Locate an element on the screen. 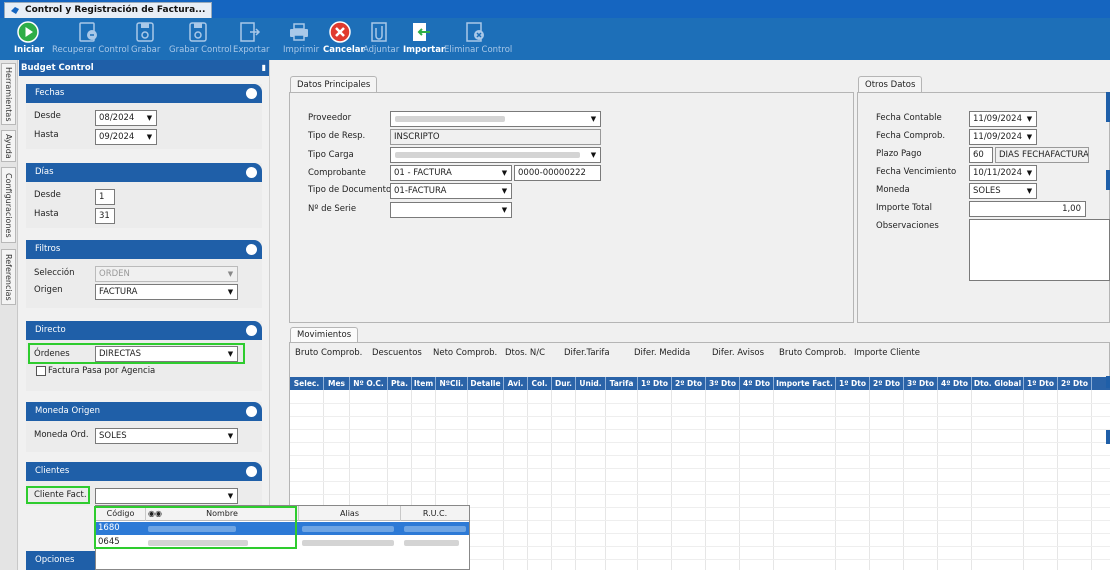 Image resolution: width=1110 pixels, height=570 pixels. tab-referencias: Referencias is located at coordinates (8, 277).